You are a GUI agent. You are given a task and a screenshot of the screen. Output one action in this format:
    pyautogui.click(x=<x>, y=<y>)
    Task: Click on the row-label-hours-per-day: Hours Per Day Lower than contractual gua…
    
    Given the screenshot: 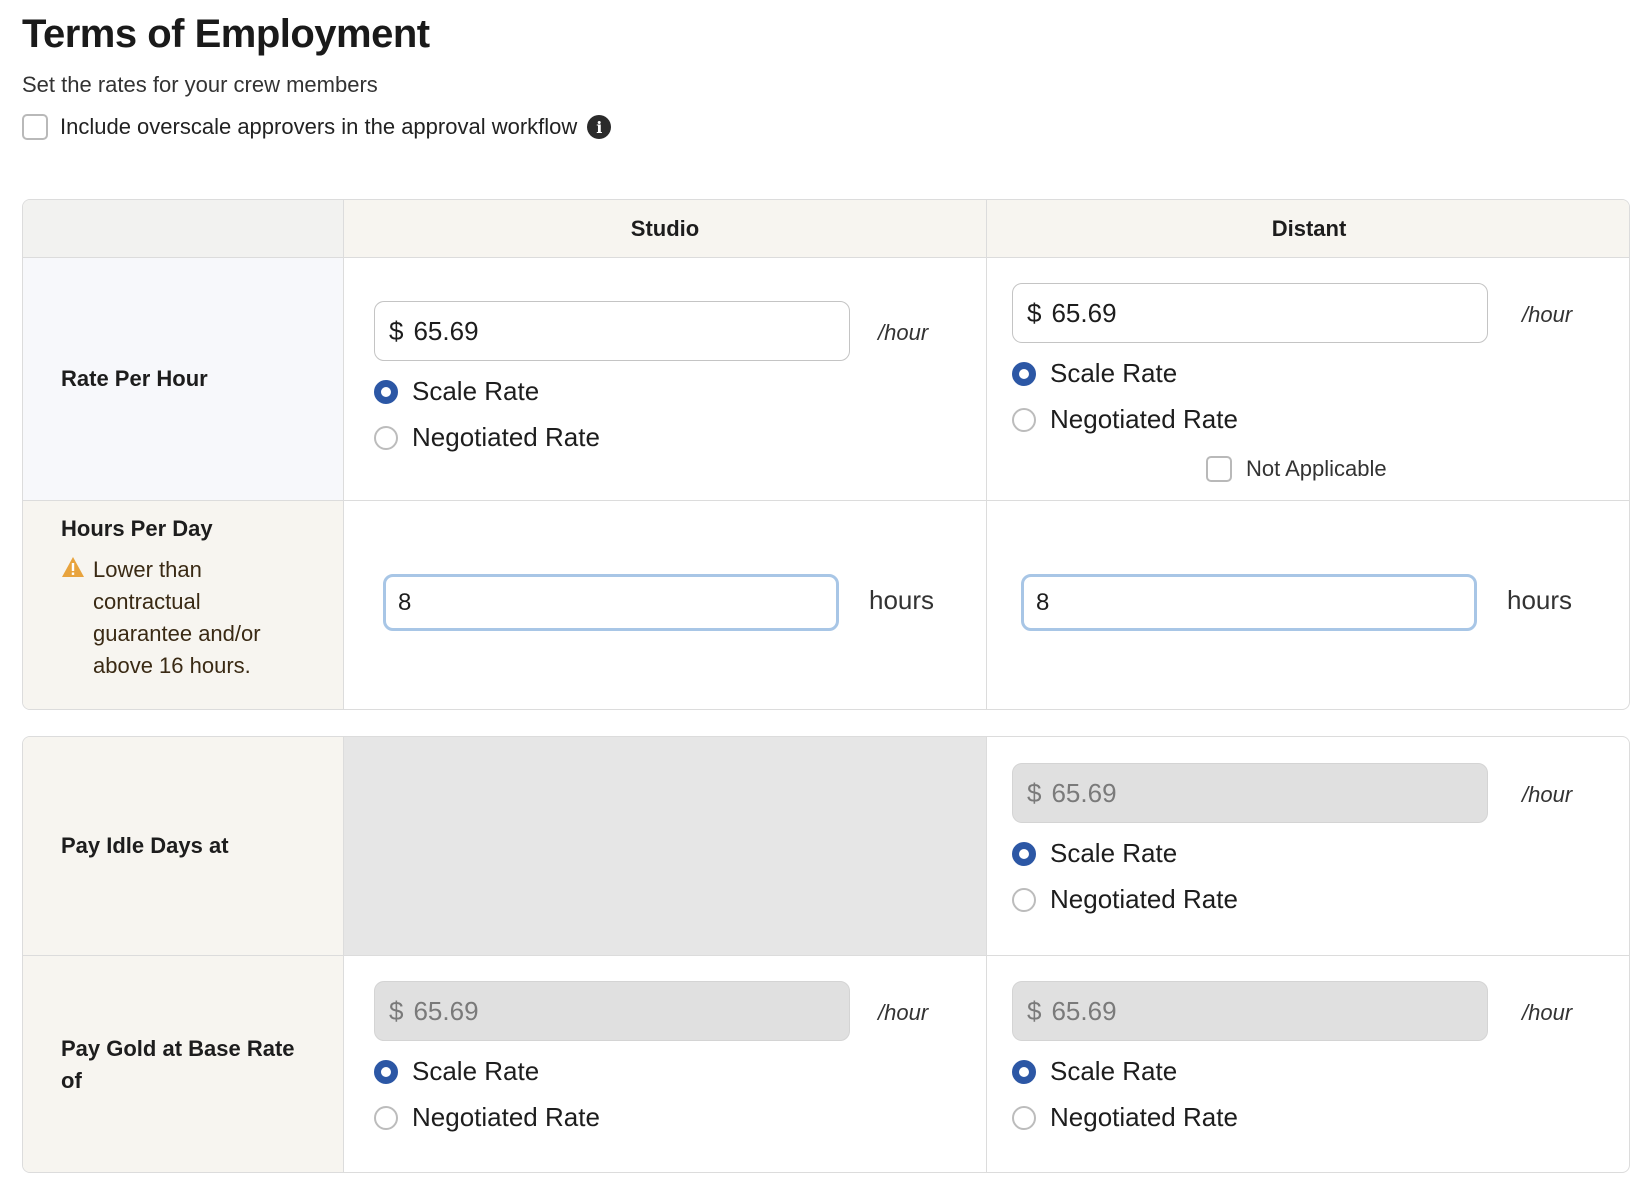 What is the action you would take?
    pyautogui.click(x=183, y=605)
    